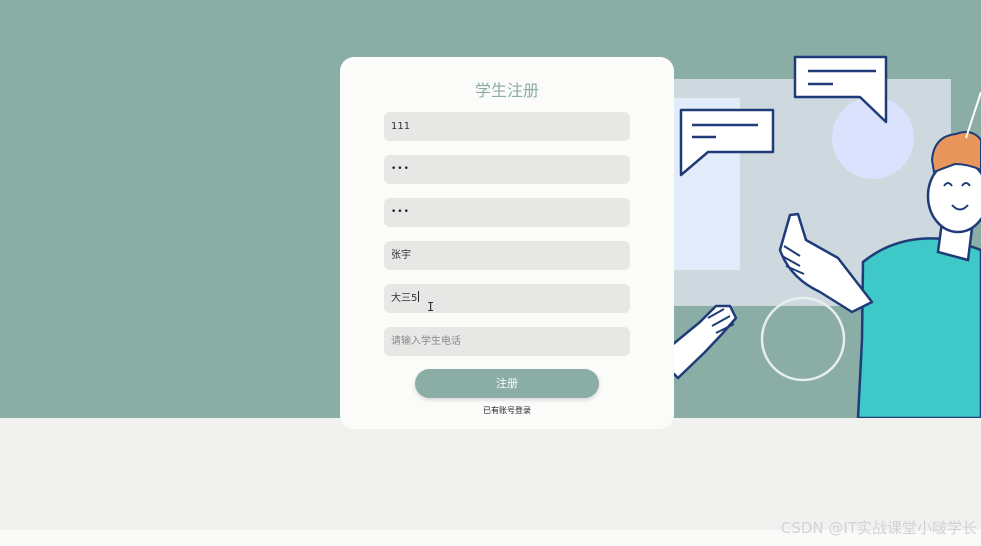 This screenshot has height=546, width=981. What do you see at coordinates (400, 212) in the screenshot?
I see `confirm-password-value: •••` at bounding box center [400, 212].